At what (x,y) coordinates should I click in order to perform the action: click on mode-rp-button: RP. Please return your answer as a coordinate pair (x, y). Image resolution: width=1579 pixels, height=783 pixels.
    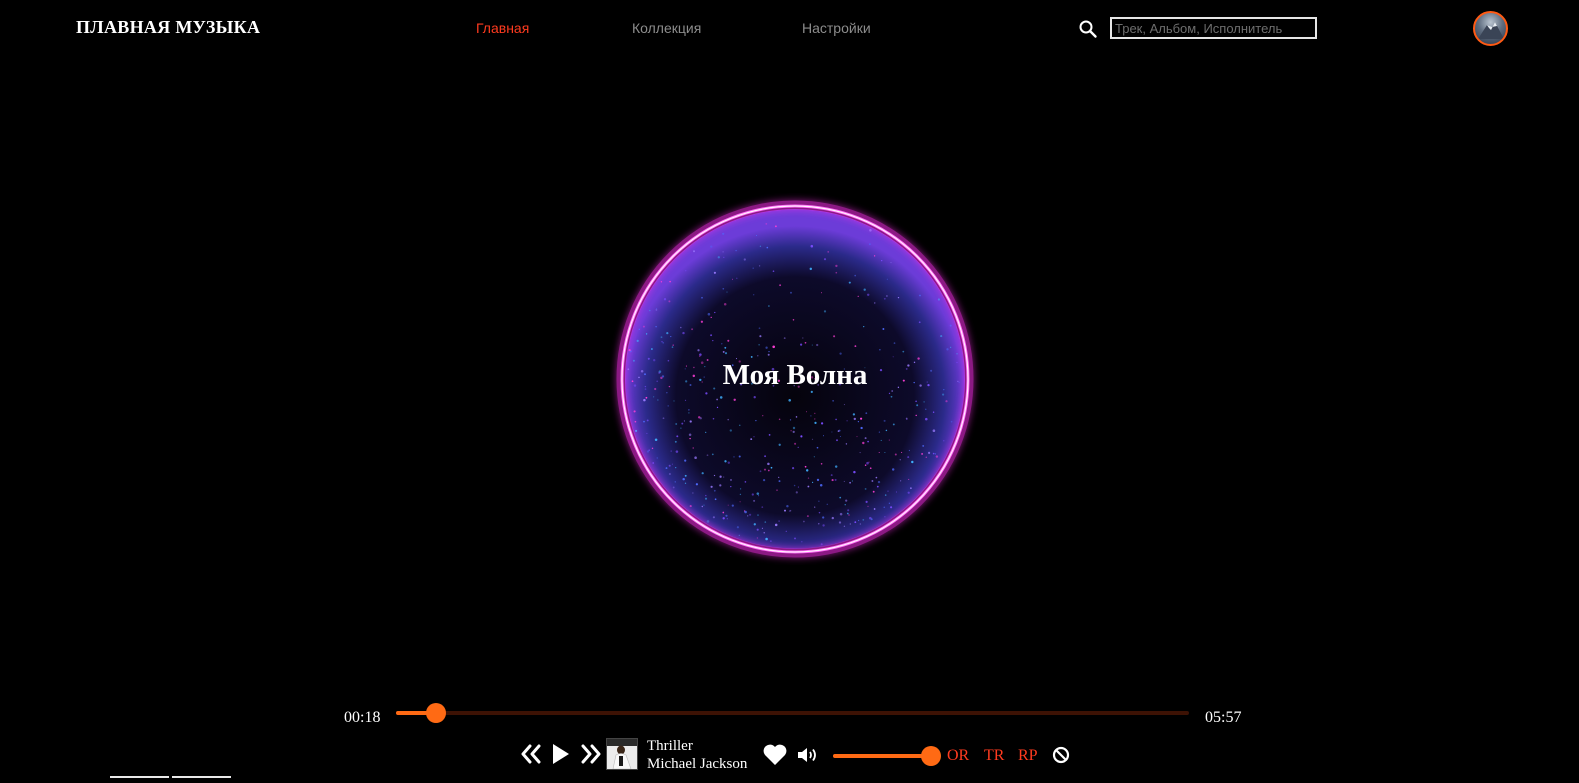
    Looking at the image, I should click on (1028, 756).